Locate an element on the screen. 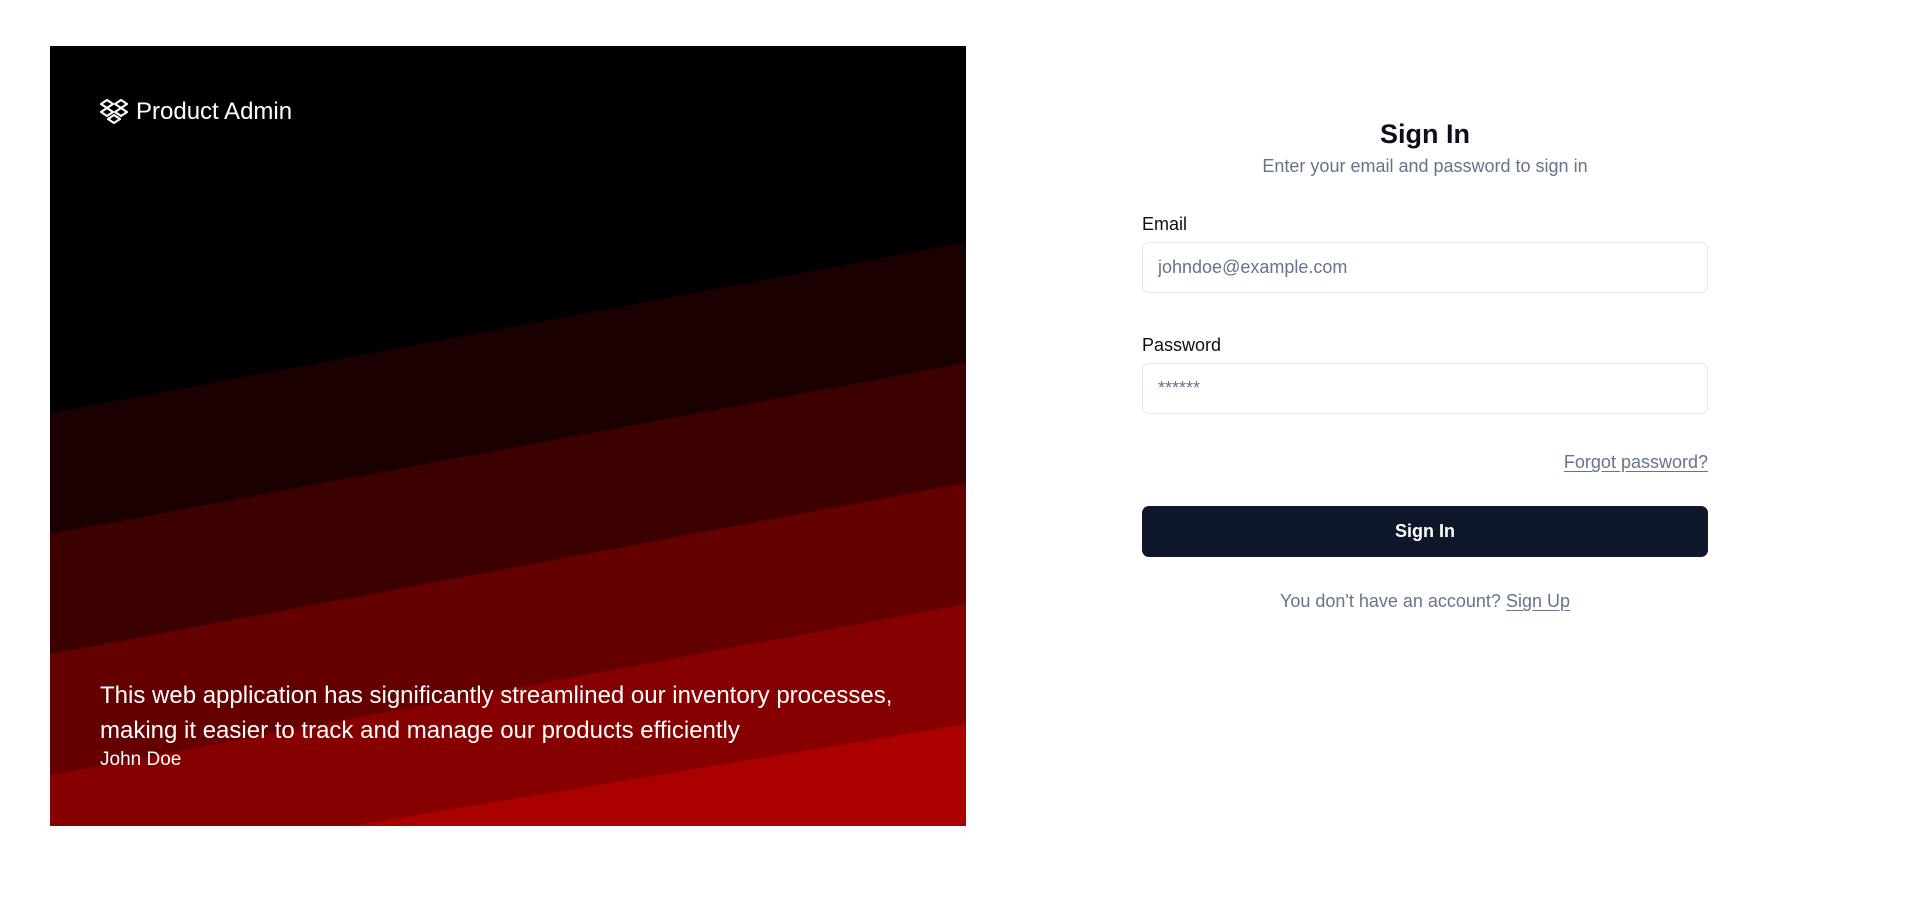  brand-name: Product Admin is located at coordinates (214, 111).